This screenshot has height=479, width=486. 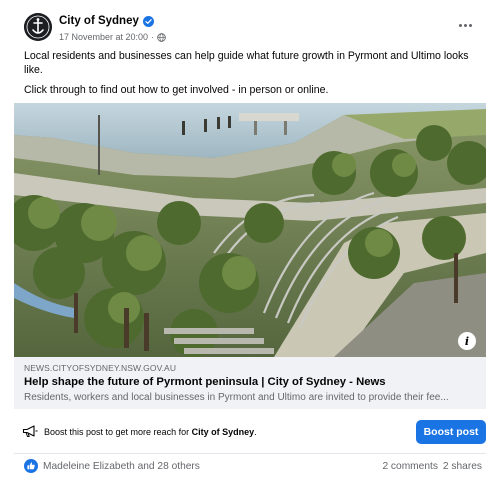 I want to click on post-meta: 17 November at 20:00 ·, so click(x=112, y=37).